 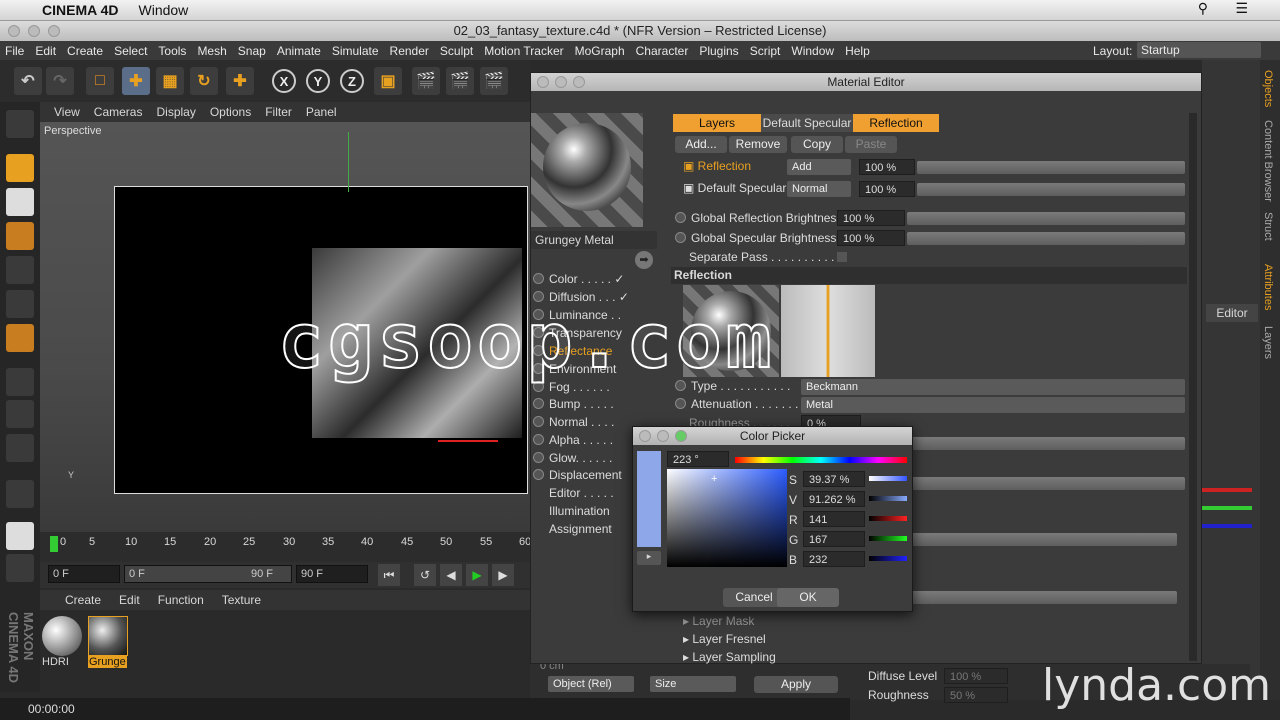 What do you see at coordinates (460, 81) in the screenshot?
I see `render-picture-viewer-icon: 🎬` at bounding box center [460, 81].